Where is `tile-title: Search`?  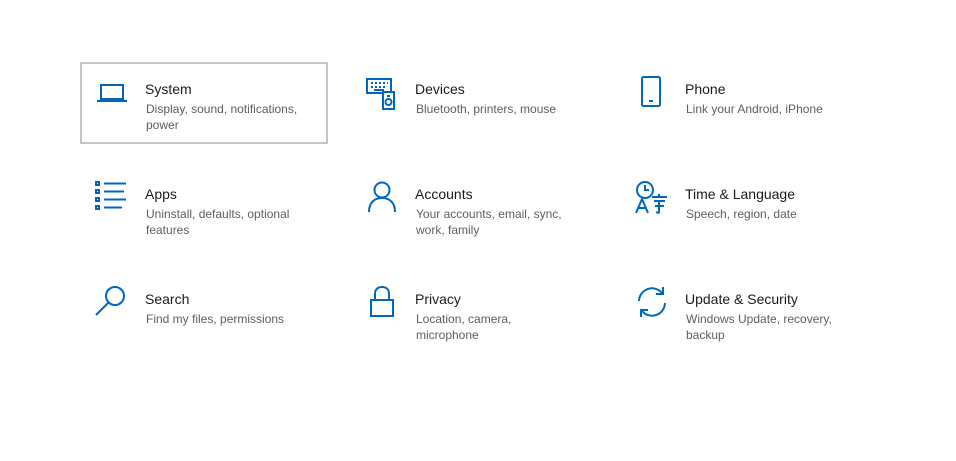
tile-title: Search is located at coordinates (167, 299).